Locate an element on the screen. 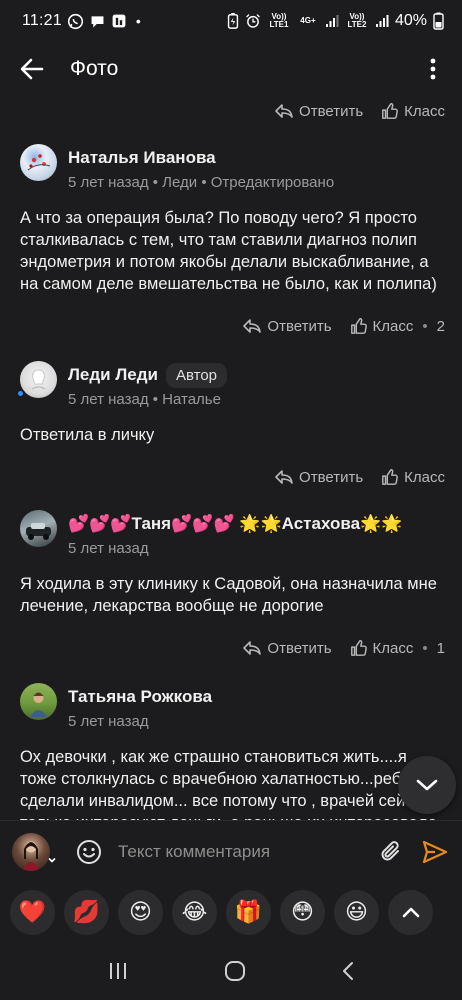  quick-emoji-bar: ❤️ 💋 😍 😂 🎁 😳 😃 is located at coordinates (231, 912).